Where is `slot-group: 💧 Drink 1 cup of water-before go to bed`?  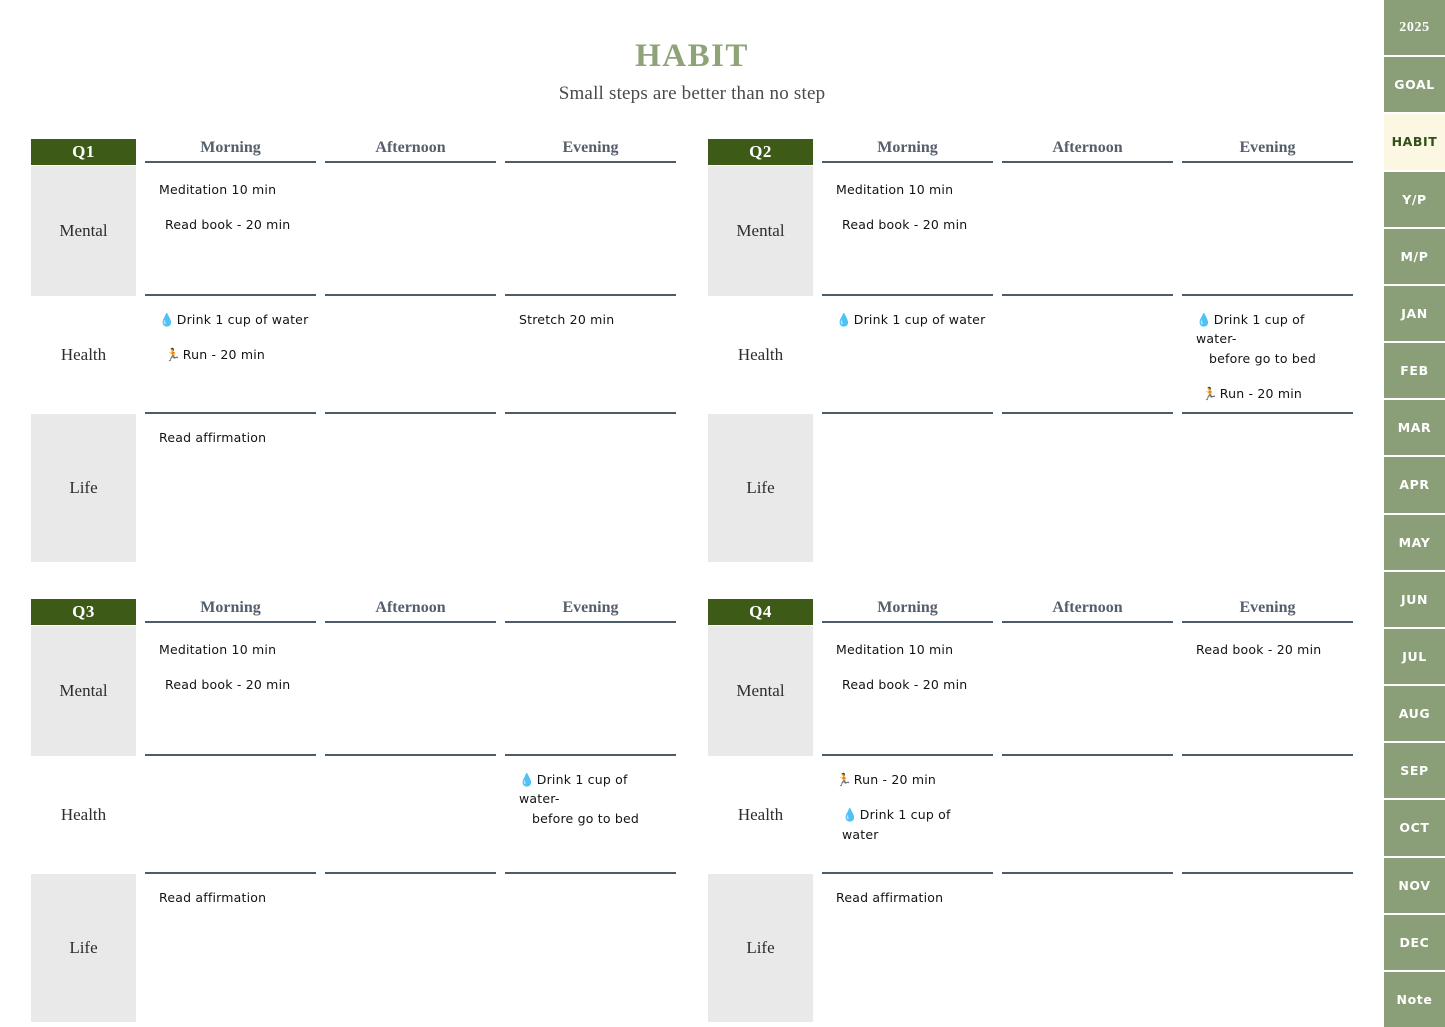 slot-group: 💧 Drink 1 cup of water-before go to bed is located at coordinates (410, 815).